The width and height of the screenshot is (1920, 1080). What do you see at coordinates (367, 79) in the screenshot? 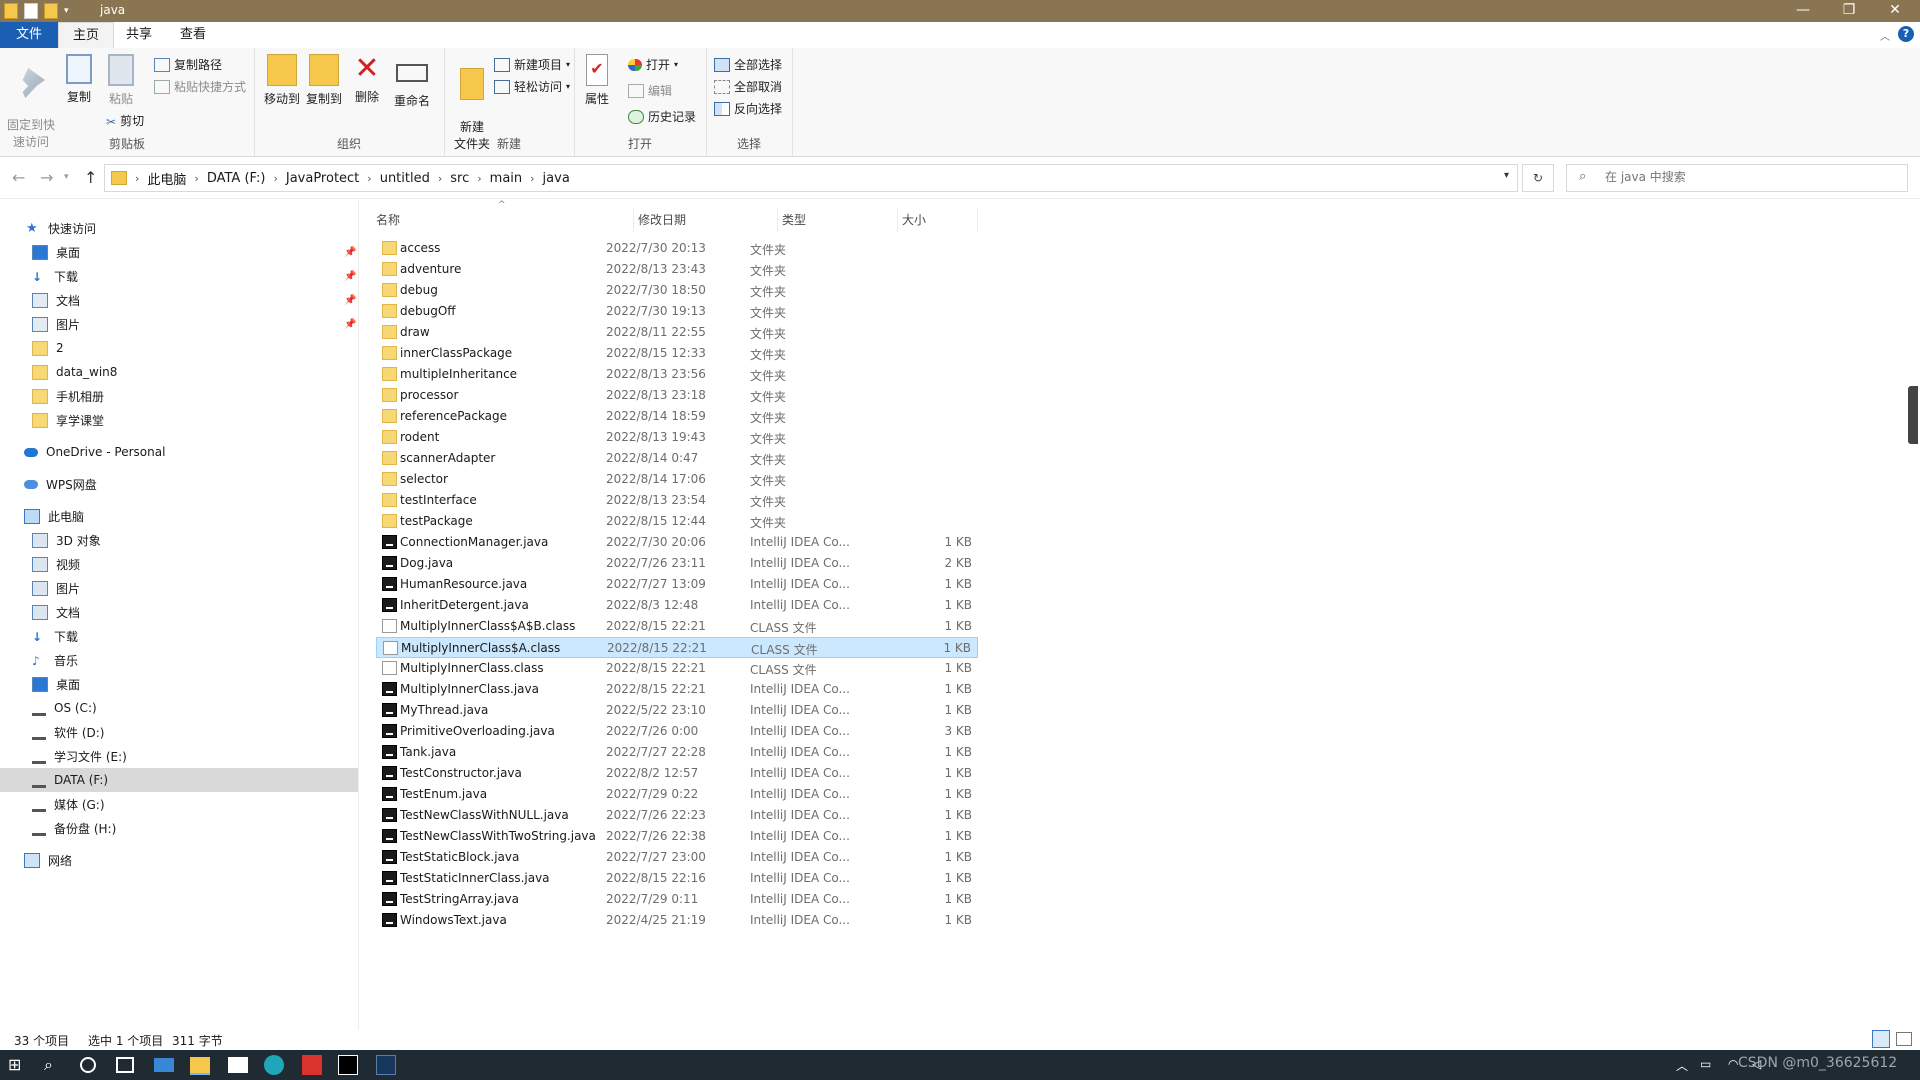
I see `delete-button: ✕ 删除` at bounding box center [367, 79].